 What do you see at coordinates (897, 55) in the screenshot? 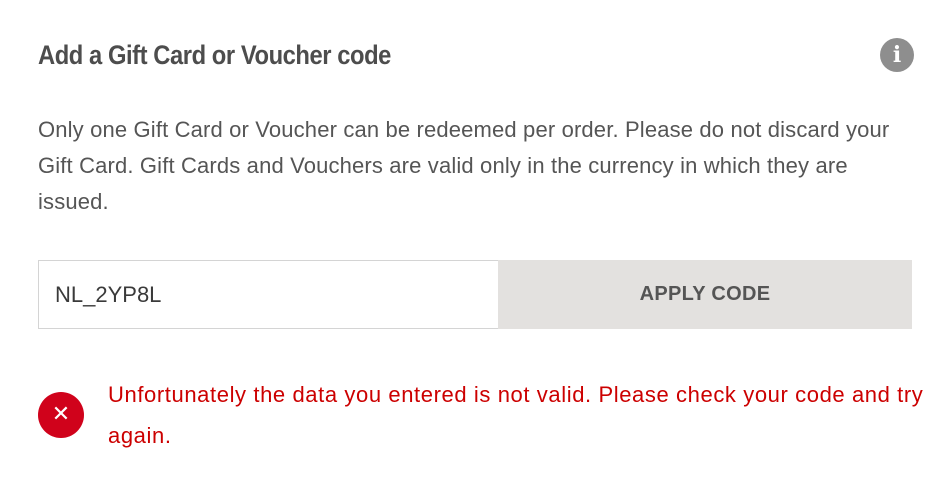
I see `info-icon: i` at bounding box center [897, 55].